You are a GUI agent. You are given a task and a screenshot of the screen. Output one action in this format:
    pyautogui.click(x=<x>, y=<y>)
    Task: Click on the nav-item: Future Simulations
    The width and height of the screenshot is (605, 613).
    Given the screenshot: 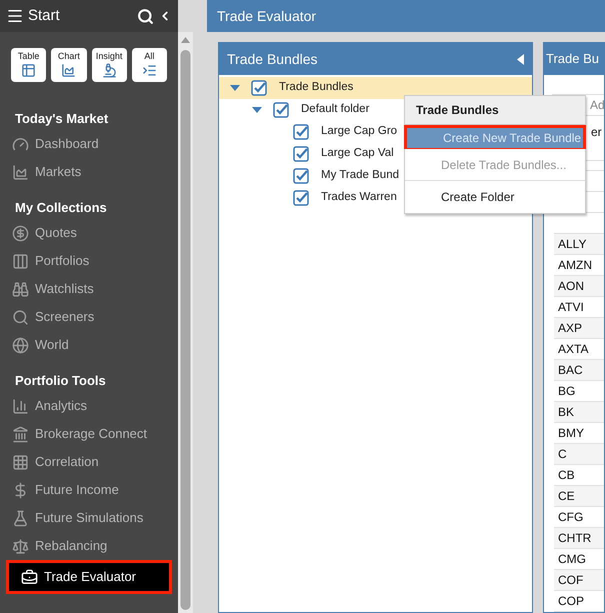 What is the action you would take?
    pyautogui.click(x=89, y=518)
    